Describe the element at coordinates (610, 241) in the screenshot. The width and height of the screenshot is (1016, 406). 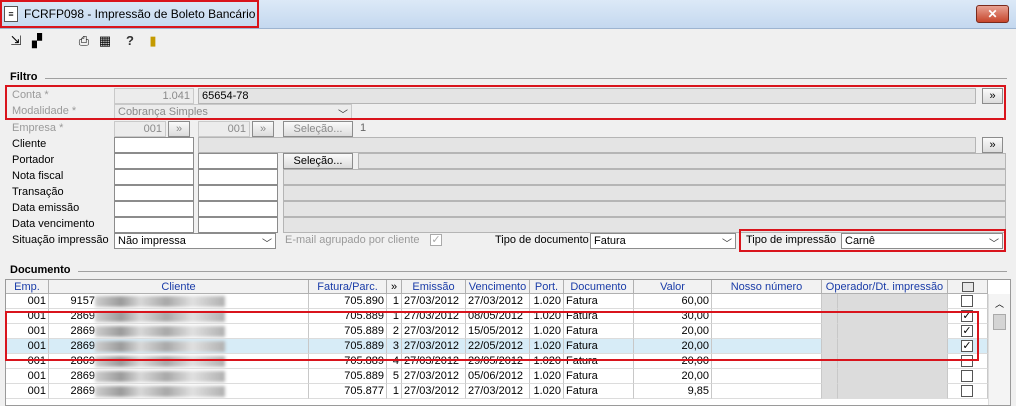
I see `tipo-documento-value: Fatura` at that location.